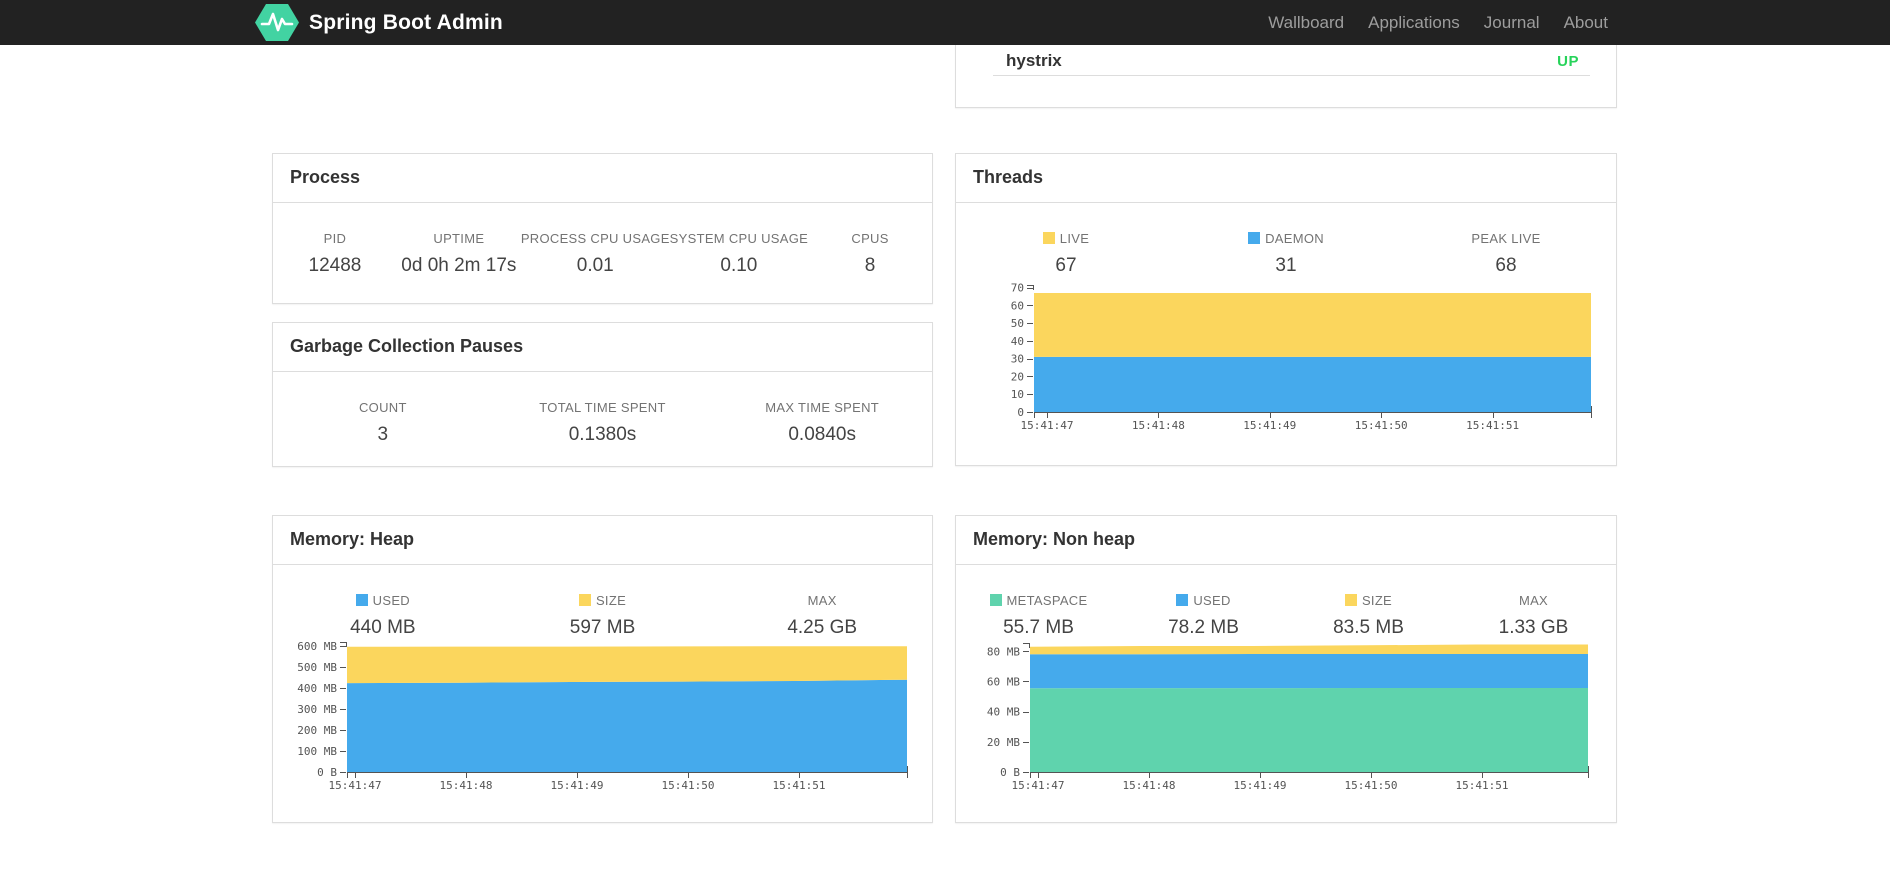  What do you see at coordinates (317, 709) in the screenshot?
I see `svg-text: 300 MB` at bounding box center [317, 709].